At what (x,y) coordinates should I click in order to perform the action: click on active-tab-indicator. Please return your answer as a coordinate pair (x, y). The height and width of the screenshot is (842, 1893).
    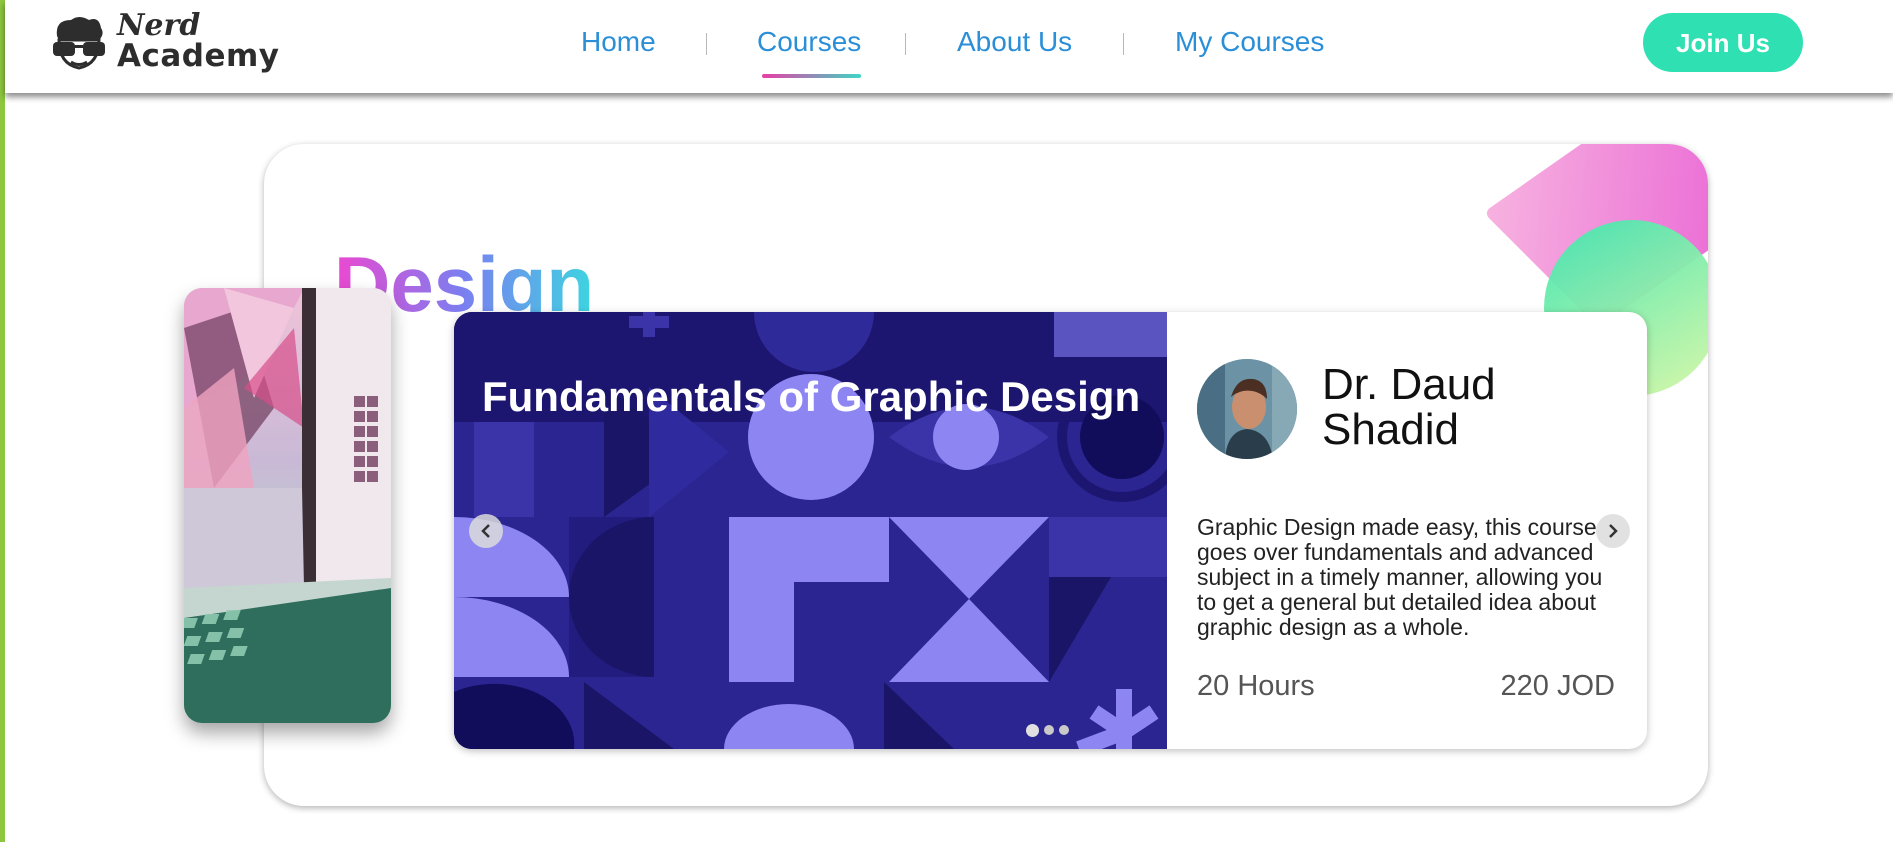
    Looking at the image, I should click on (811, 76).